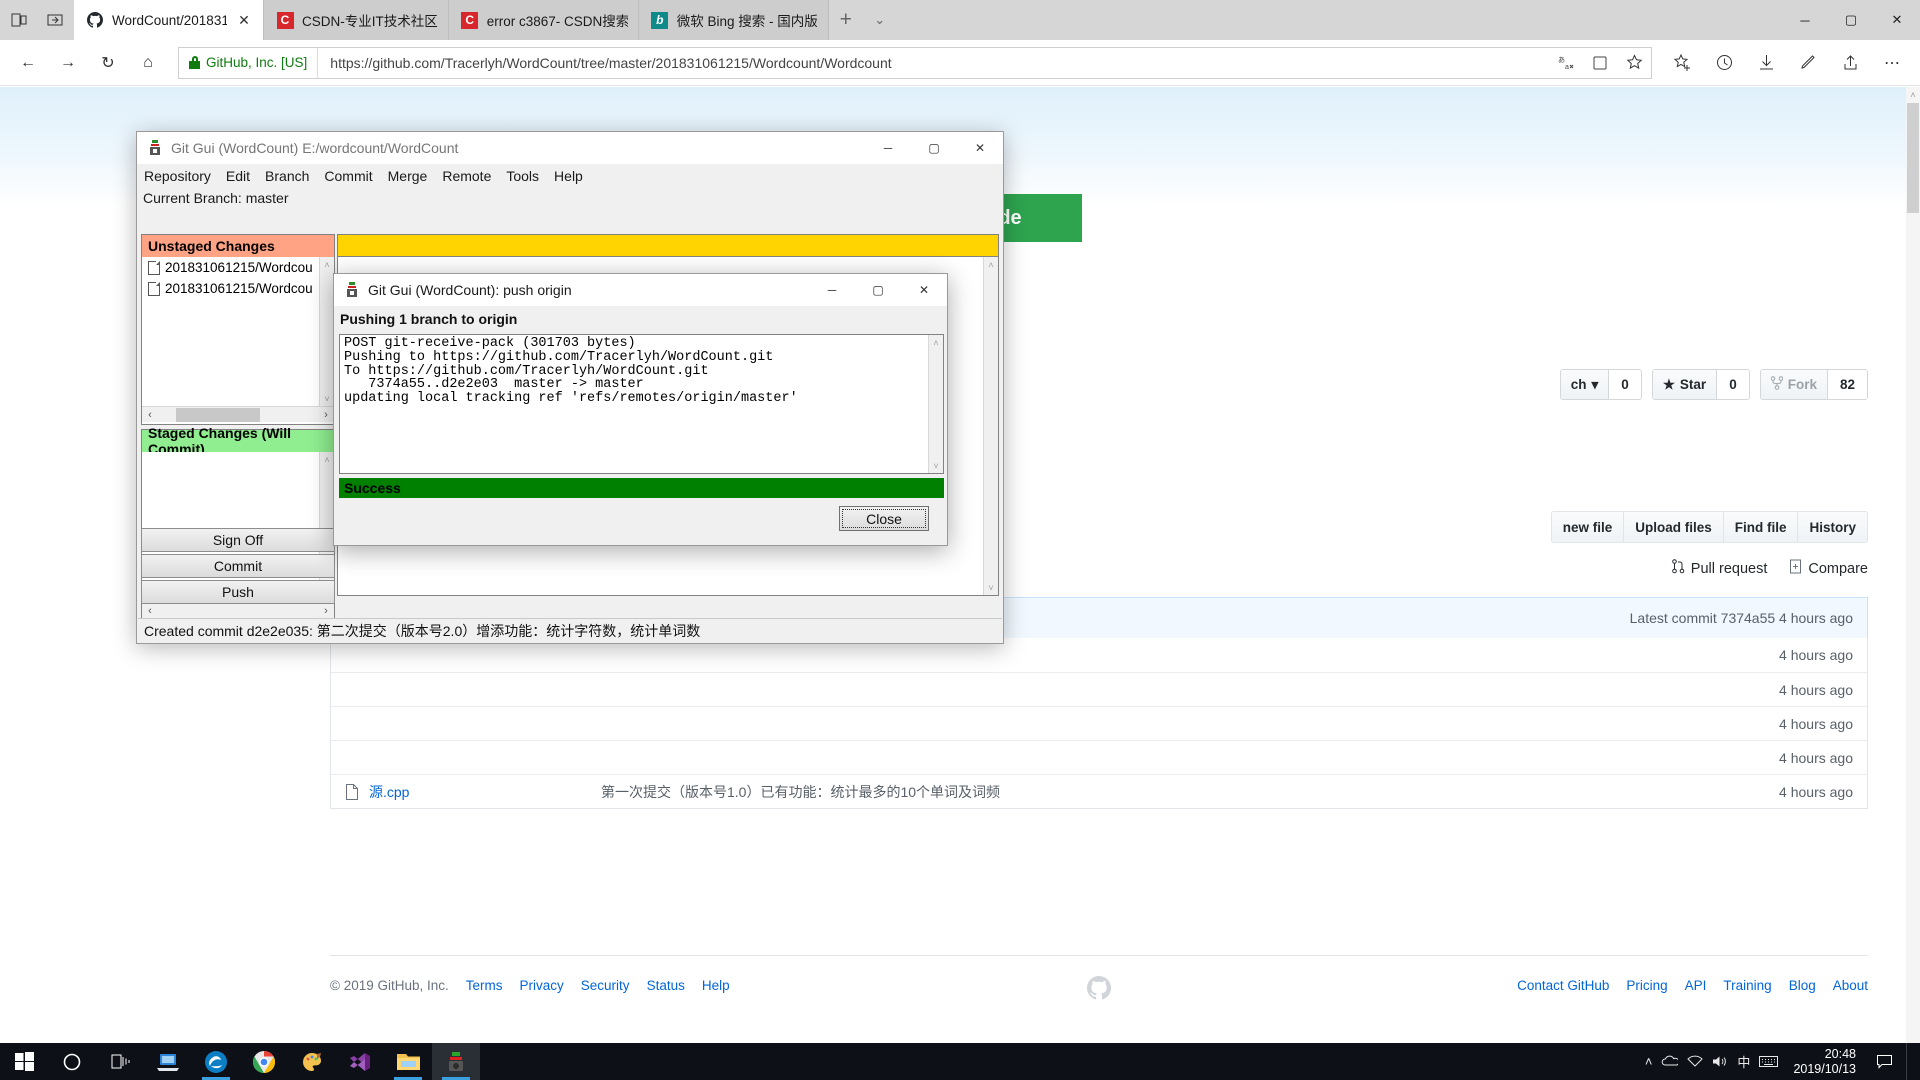 This screenshot has height=1080, width=1920. I want to click on footer-link-training: Training, so click(1747, 985).